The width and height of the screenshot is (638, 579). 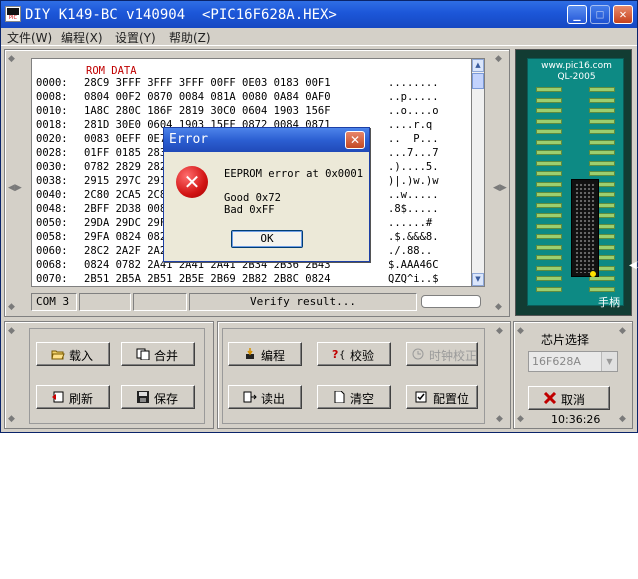 I want to click on splitter-up-arrow-icon-b4: ◆, so click(x=622, y=331).